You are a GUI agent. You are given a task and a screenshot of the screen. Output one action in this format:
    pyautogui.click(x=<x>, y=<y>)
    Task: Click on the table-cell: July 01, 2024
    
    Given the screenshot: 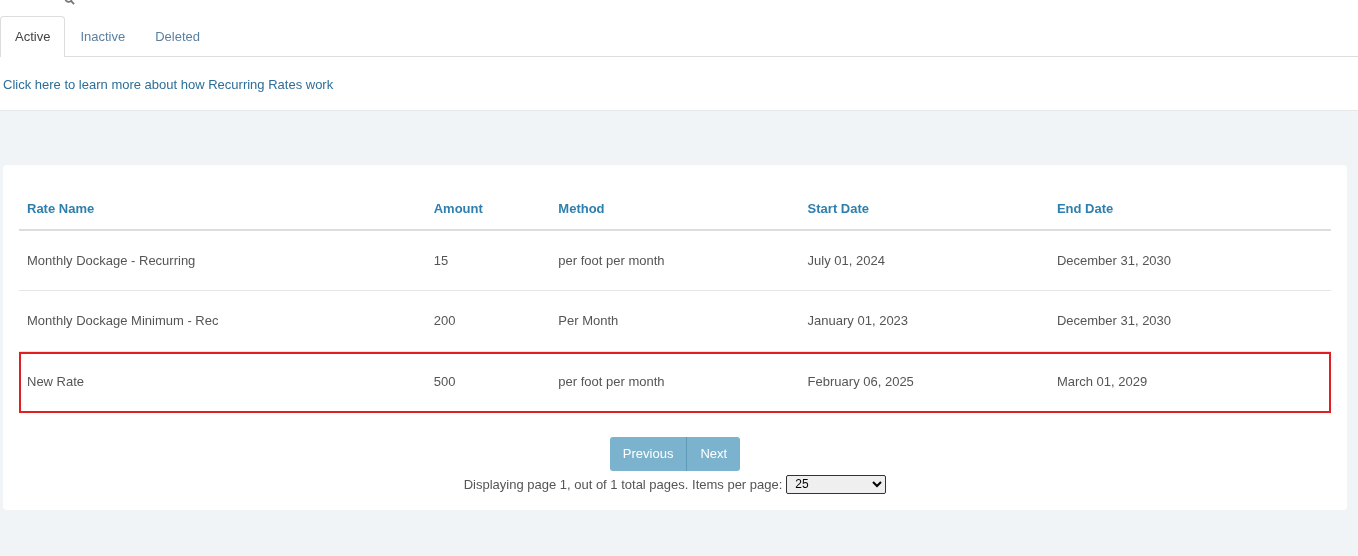 What is the action you would take?
    pyautogui.click(x=924, y=260)
    